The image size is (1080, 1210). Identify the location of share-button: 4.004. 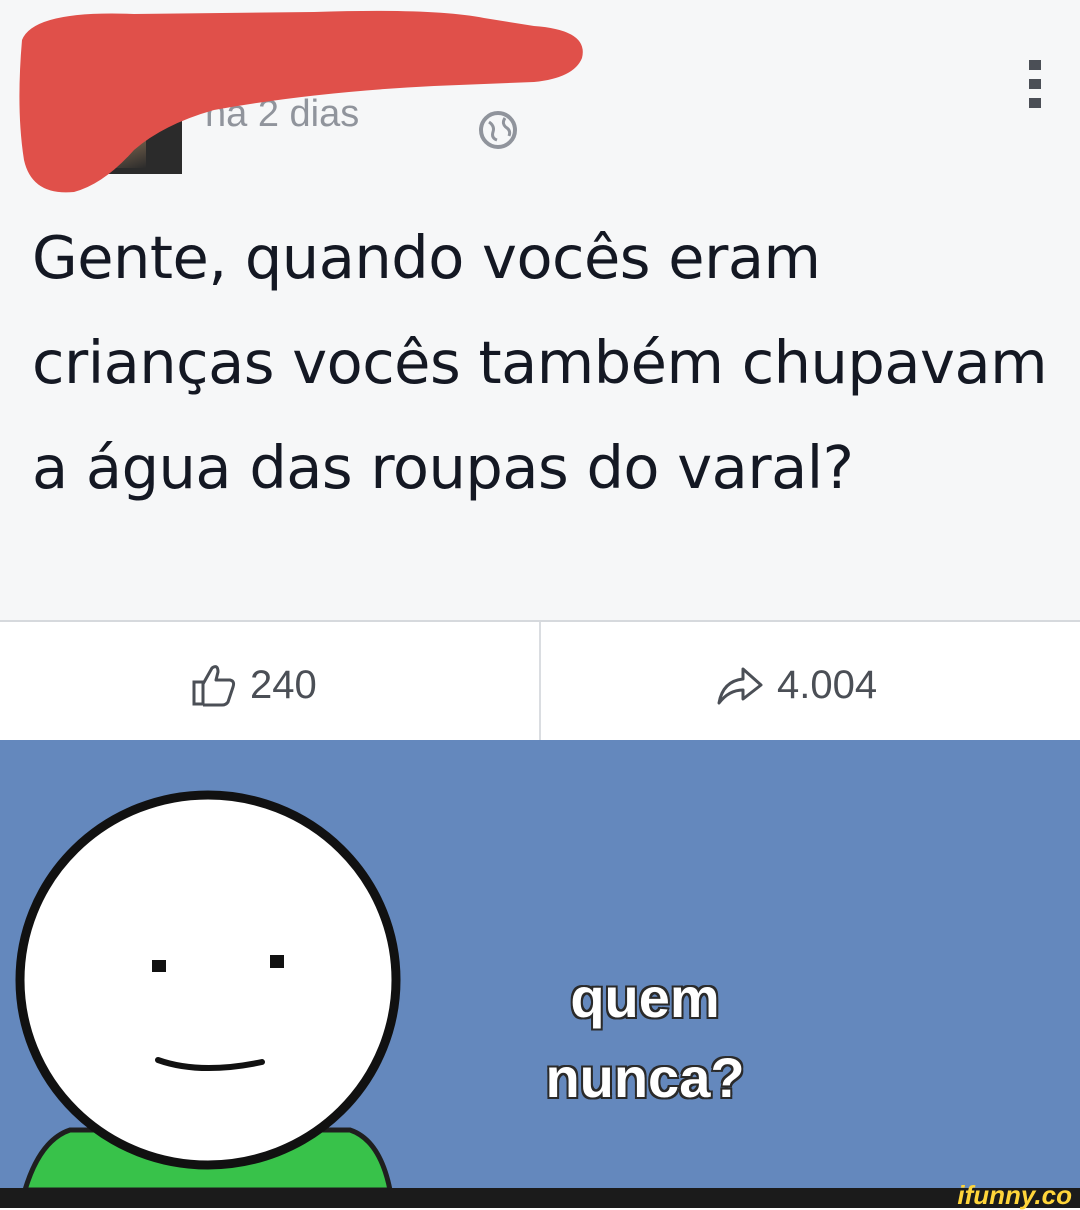
(796, 685).